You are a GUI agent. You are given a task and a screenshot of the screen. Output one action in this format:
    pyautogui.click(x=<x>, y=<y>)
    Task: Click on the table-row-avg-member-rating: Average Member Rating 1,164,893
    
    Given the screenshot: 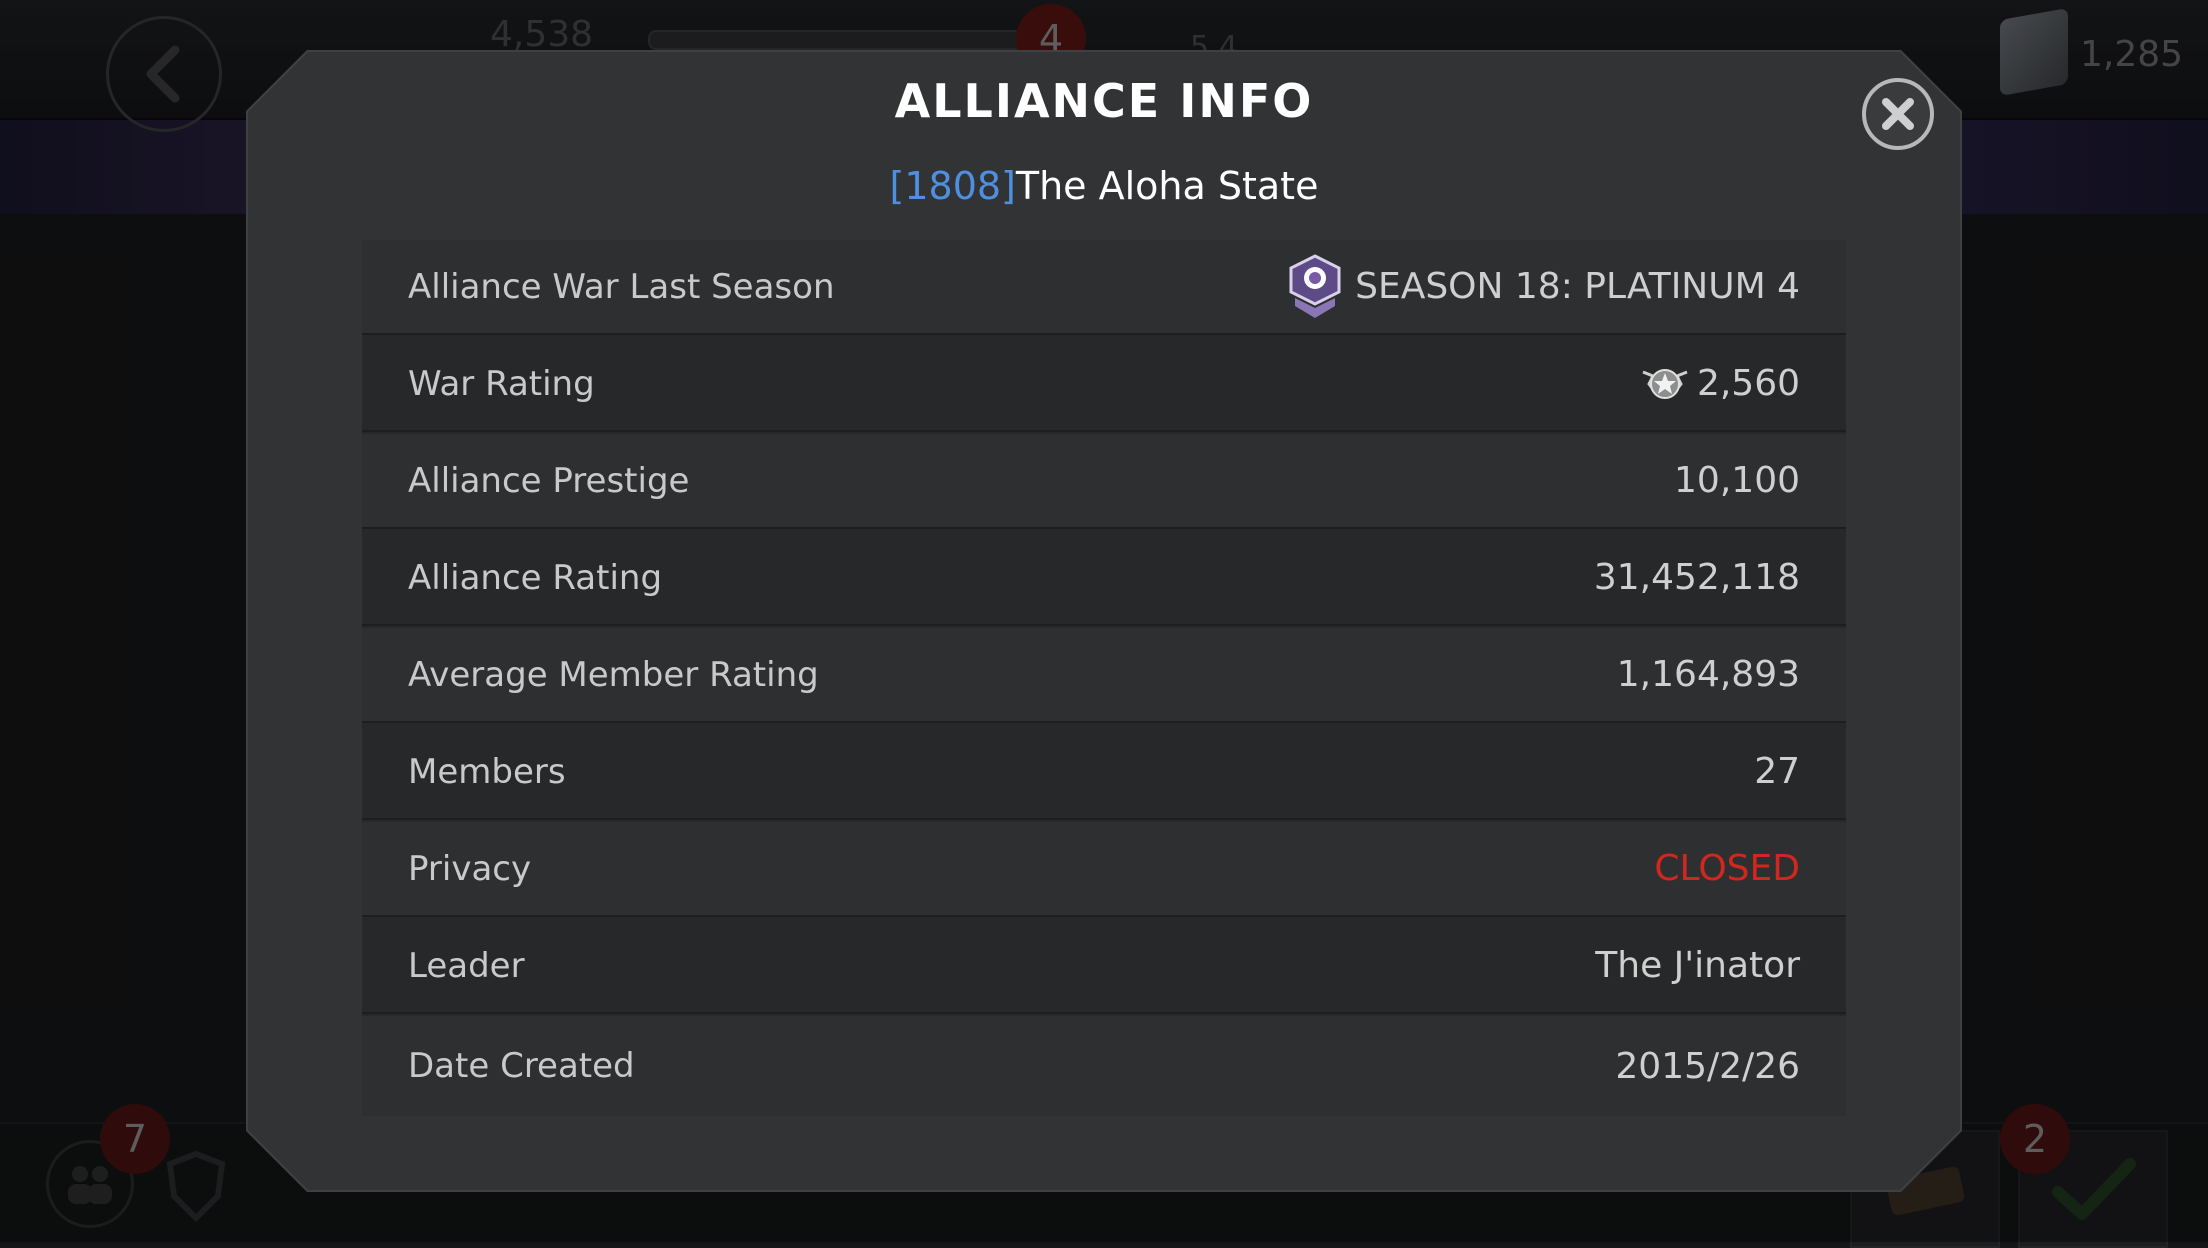 What is the action you would take?
    pyautogui.click(x=1104, y=675)
    